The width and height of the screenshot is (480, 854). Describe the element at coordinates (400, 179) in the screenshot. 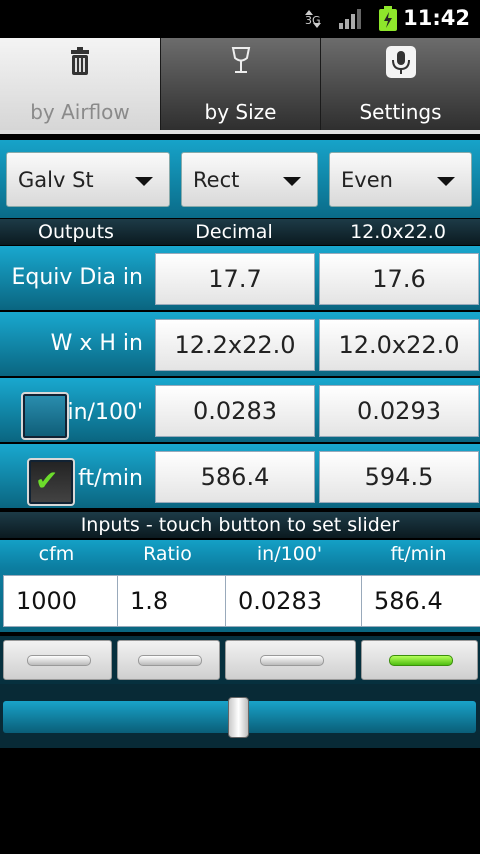

I see `rounding-dropdown: Even` at that location.